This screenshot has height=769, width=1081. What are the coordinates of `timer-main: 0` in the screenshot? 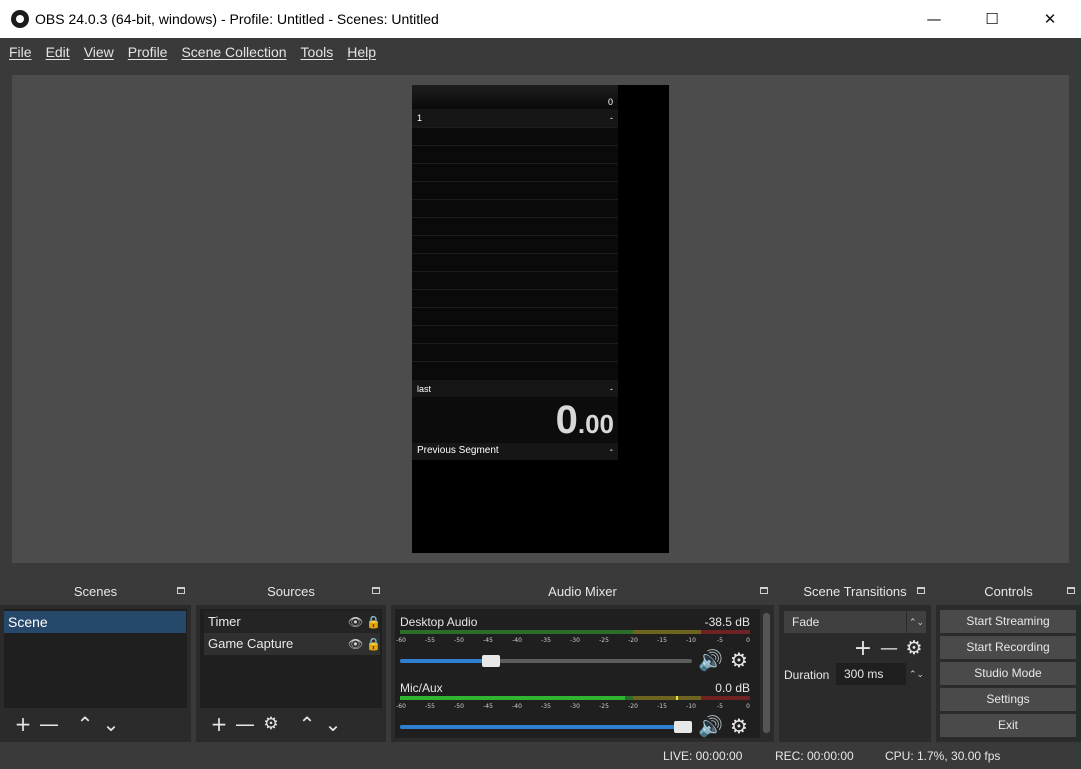 It's located at (566, 420).